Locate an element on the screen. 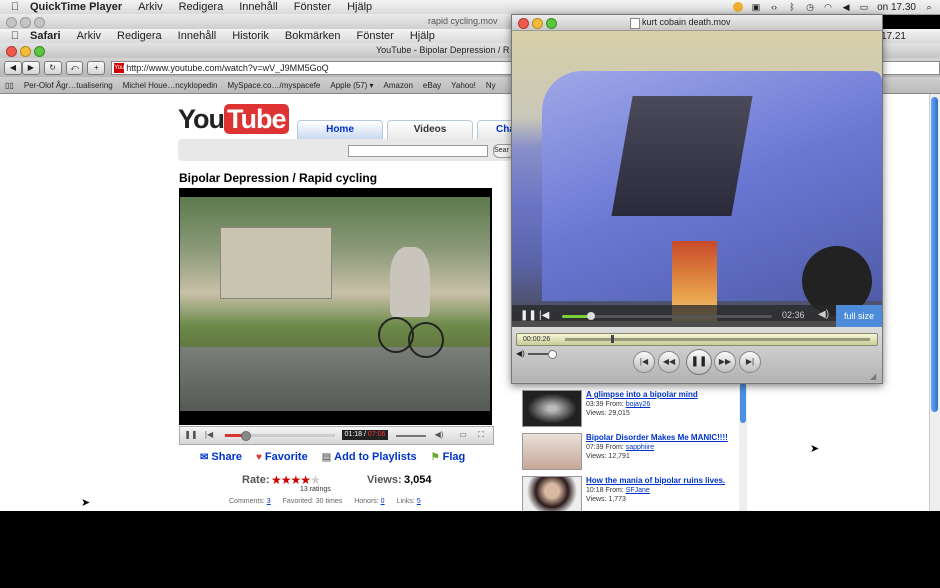  forward-button: ▶ is located at coordinates (30, 67).